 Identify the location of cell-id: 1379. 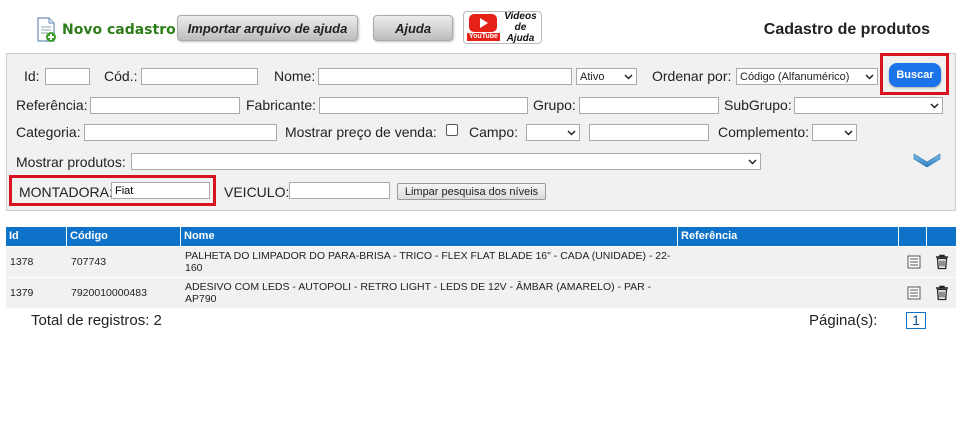
(22, 293).